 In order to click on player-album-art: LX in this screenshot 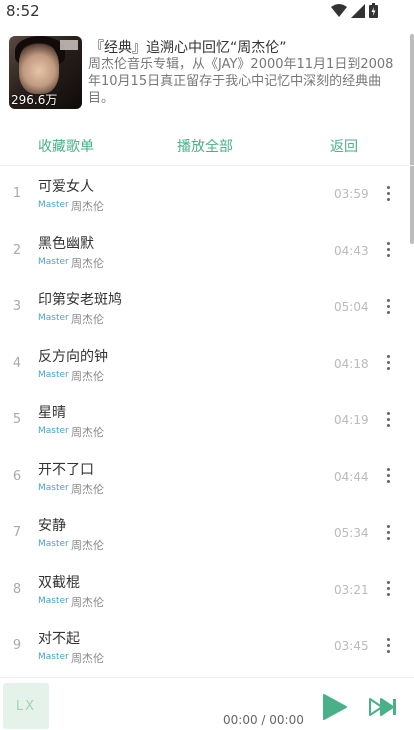, I will do `click(26, 706)`.